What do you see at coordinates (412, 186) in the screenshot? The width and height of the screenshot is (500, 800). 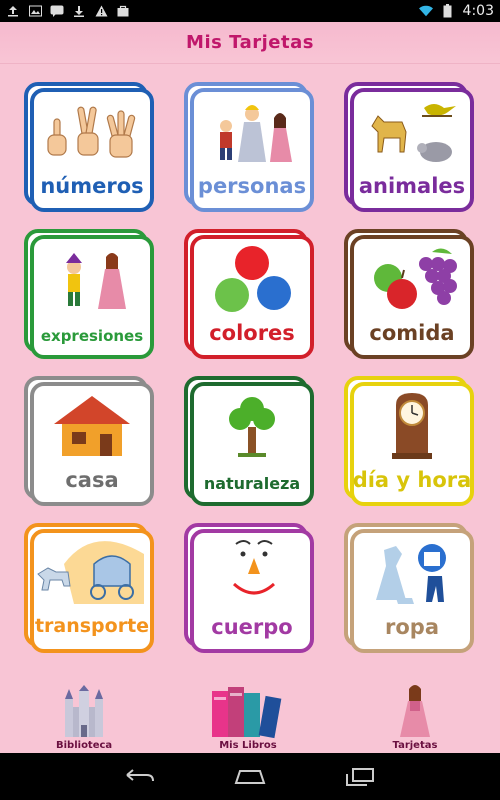 I see `card-label: animales` at bounding box center [412, 186].